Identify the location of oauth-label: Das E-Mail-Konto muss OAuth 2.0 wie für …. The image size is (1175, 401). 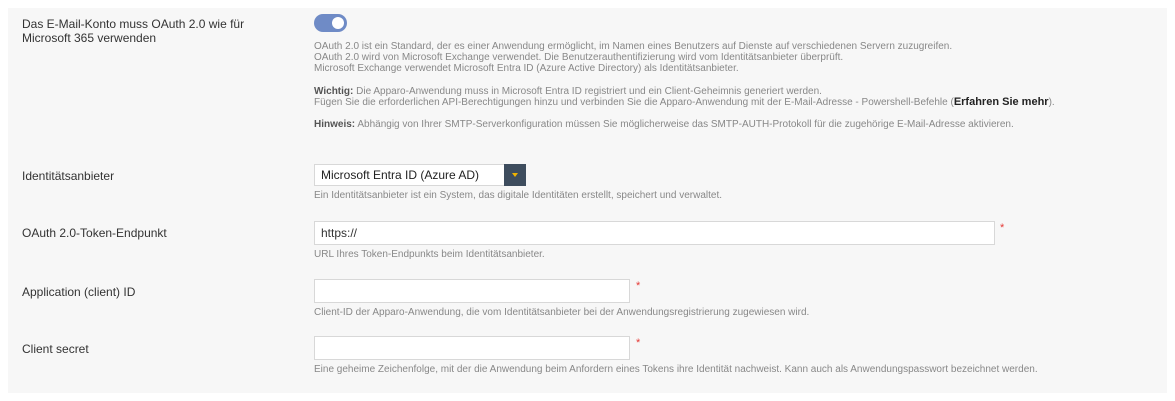
(133, 31).